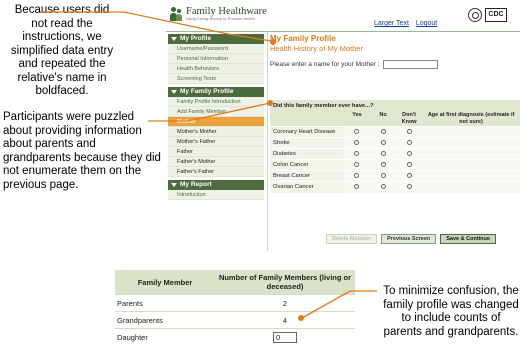  What do you see at coordinates (134, 23) in the screenshot?
I see `arrow-note-top` at bounding box center [134, 23].